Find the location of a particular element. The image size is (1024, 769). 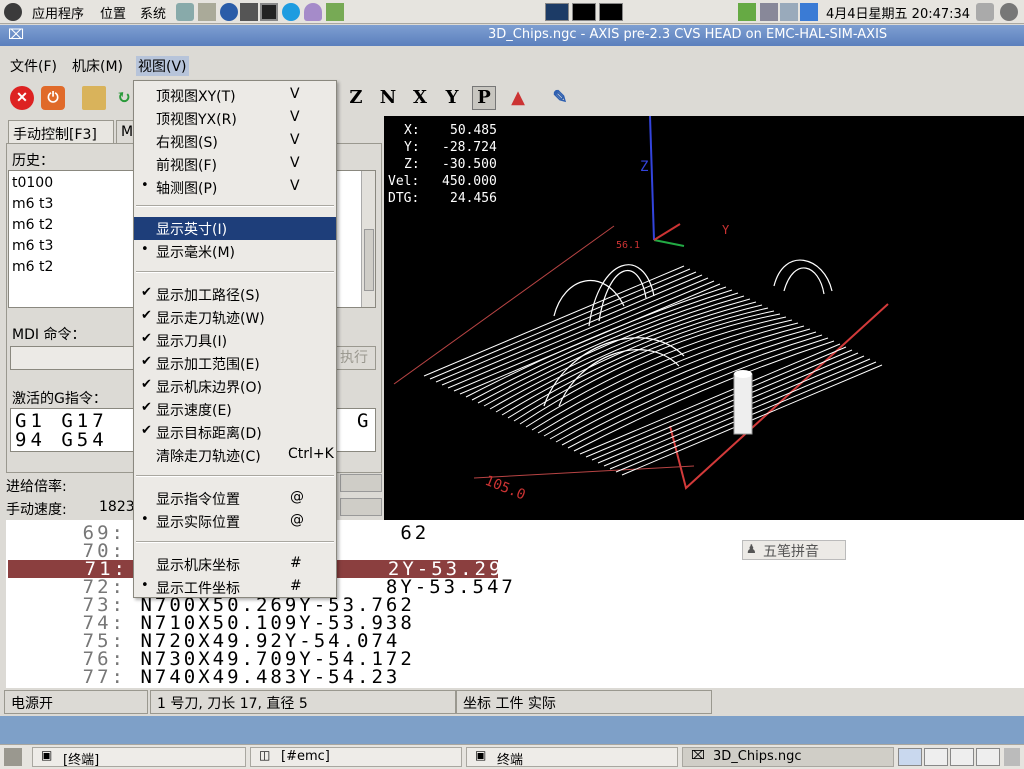

scroll-thumb is located at coordinates (369, 260).